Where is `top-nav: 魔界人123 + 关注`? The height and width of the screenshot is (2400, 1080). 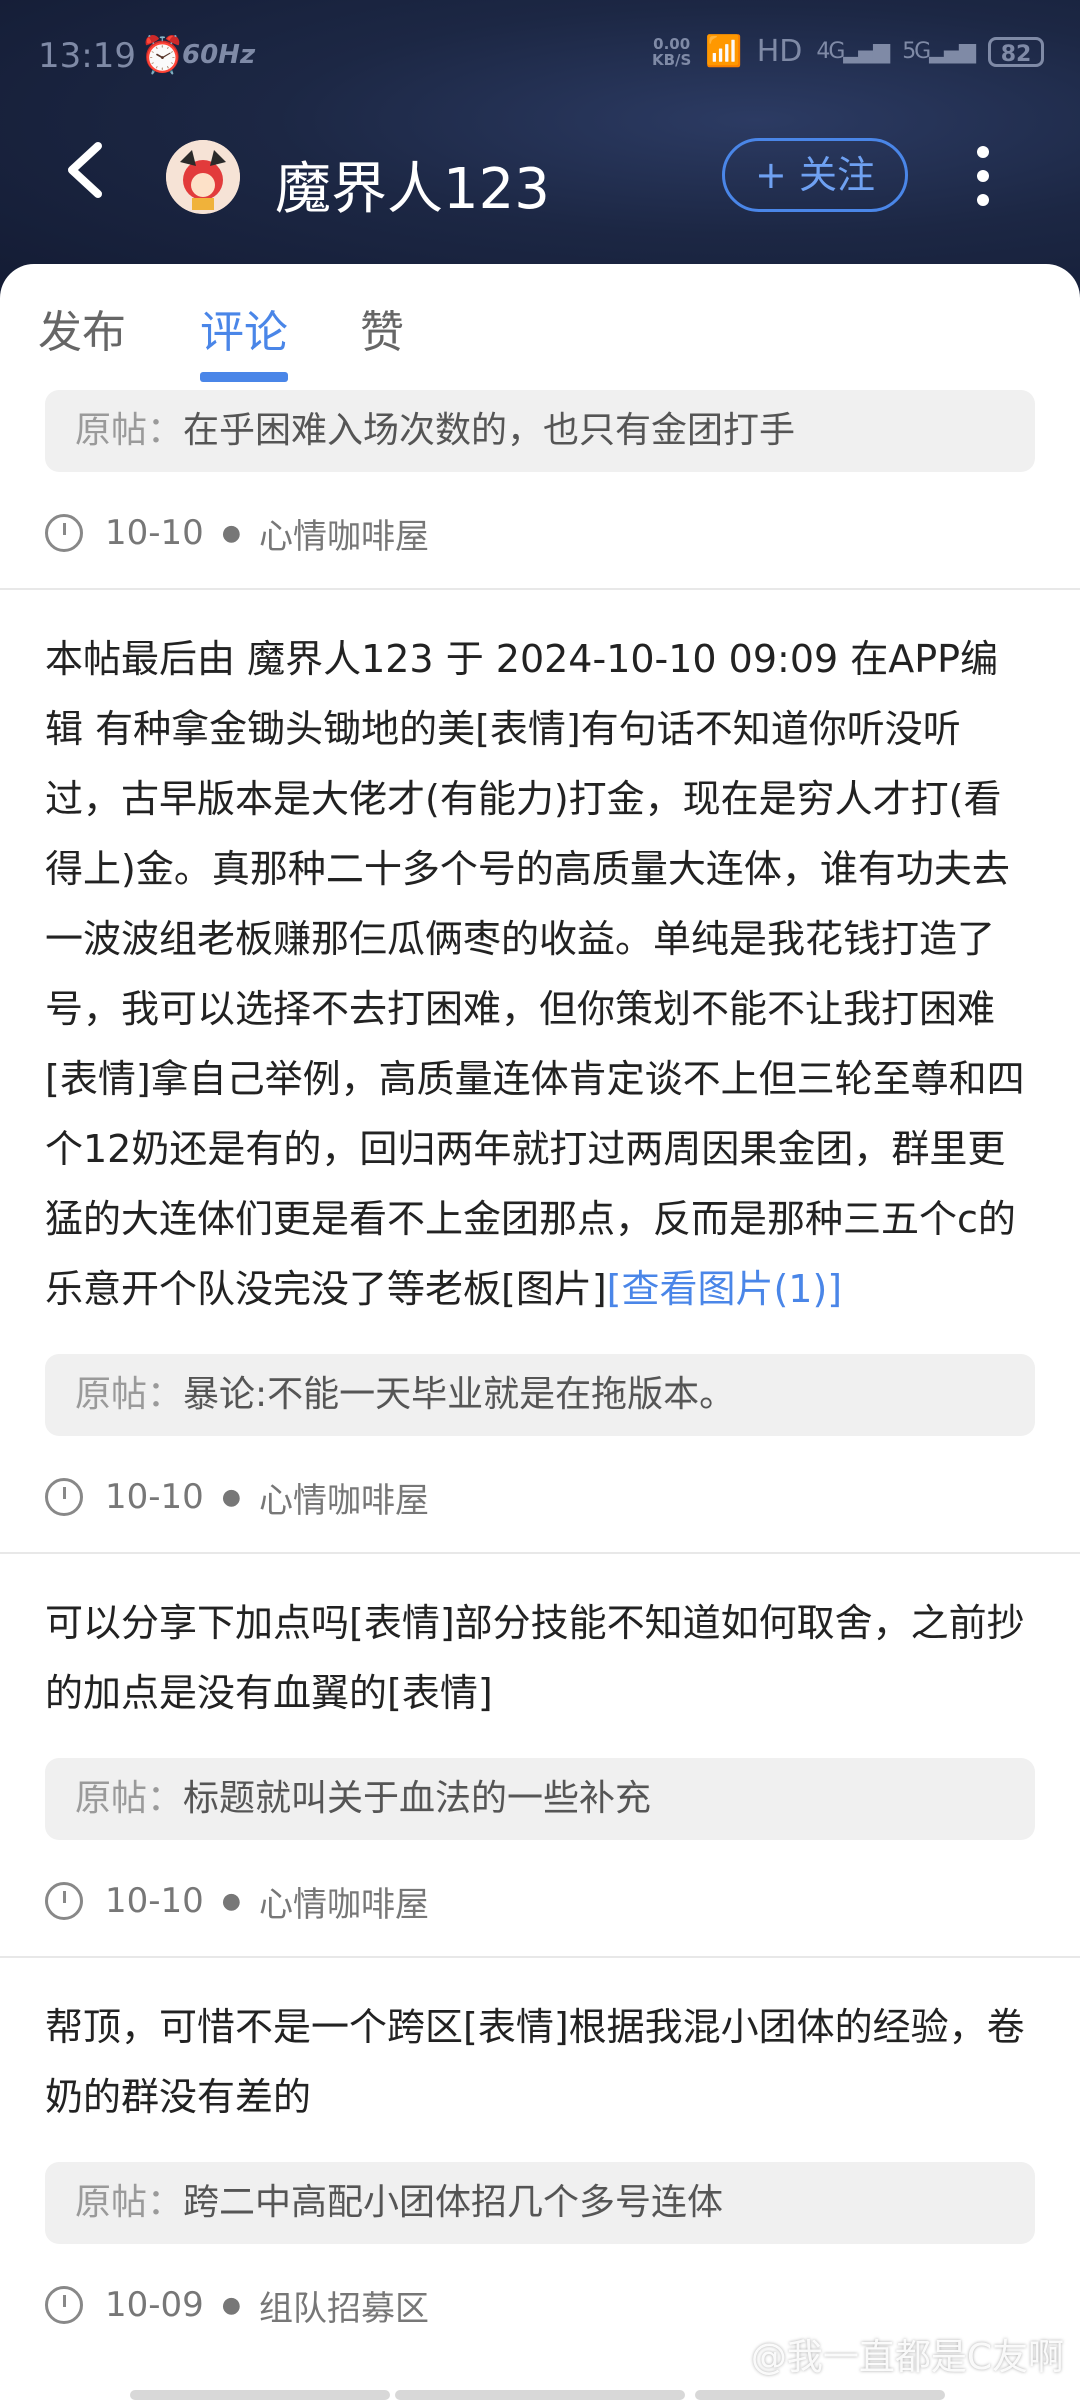
top-nav: 魔界人123 + 关注 is located at coordinates (540, 180).